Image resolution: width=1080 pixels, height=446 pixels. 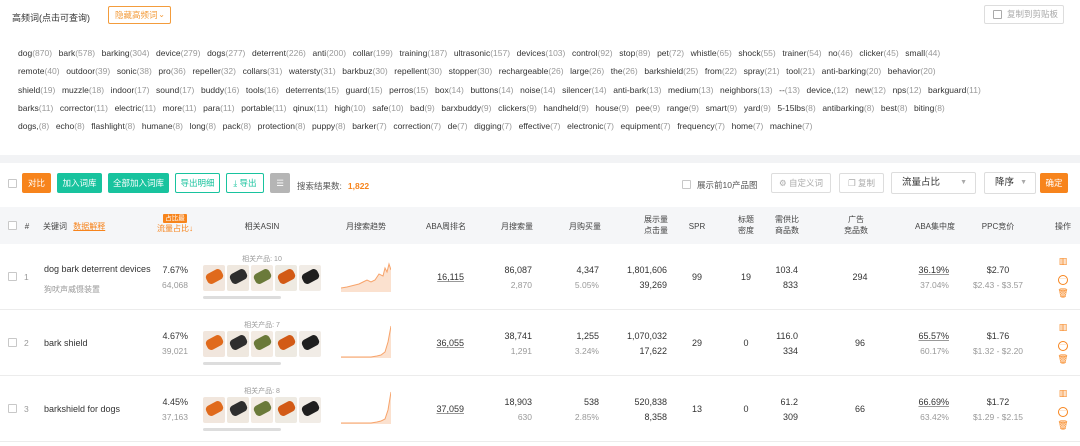 I want to click on keyword-chip: flashlight(8), so click(x=113, y=126).